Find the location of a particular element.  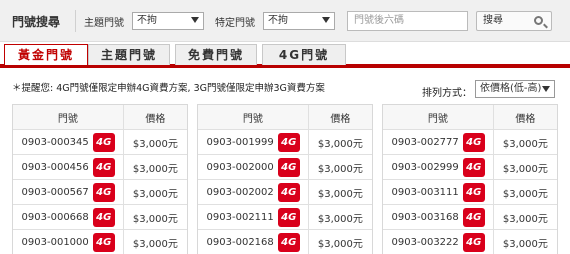

theme-number-select: 不拘 is located at coordinates (168, 21).